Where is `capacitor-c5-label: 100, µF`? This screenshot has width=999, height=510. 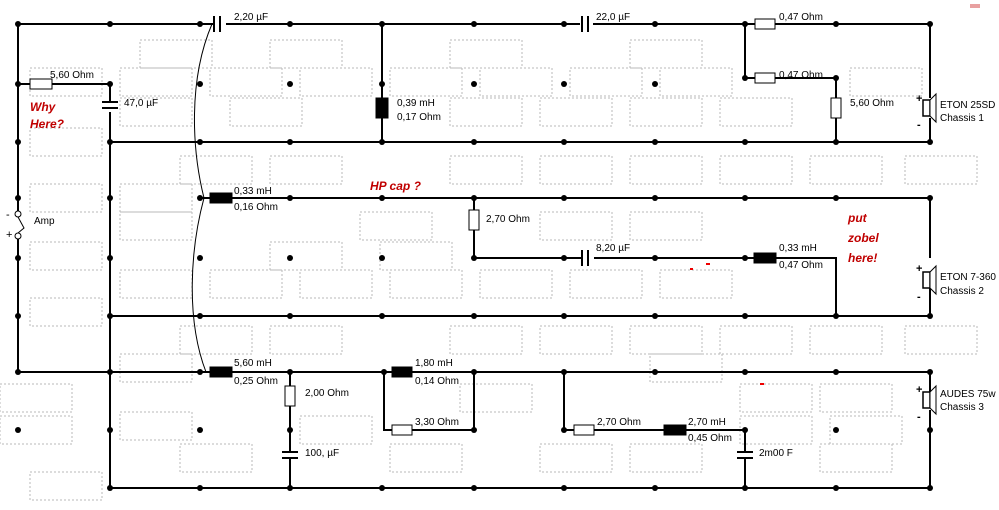
capacitor-c5-label: 100, µF is located at coordinates (322, 453).